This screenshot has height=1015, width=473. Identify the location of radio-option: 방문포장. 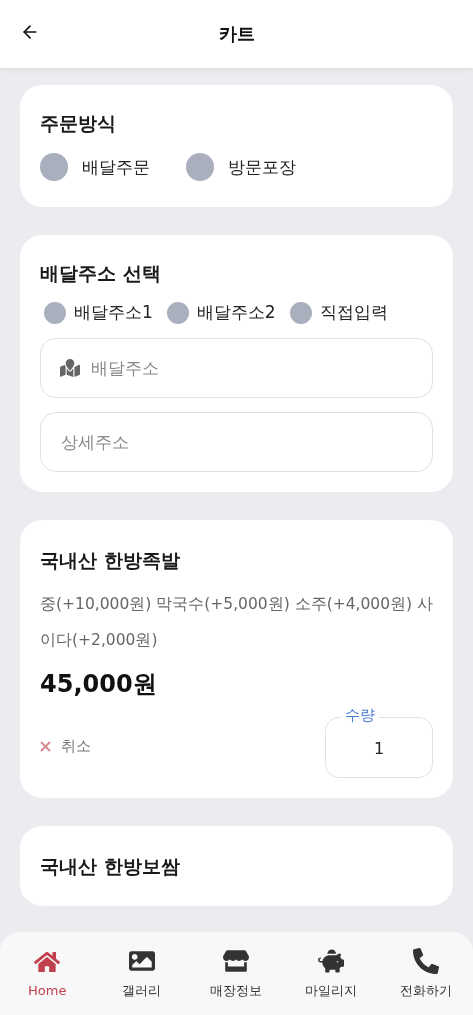
(241, 167).